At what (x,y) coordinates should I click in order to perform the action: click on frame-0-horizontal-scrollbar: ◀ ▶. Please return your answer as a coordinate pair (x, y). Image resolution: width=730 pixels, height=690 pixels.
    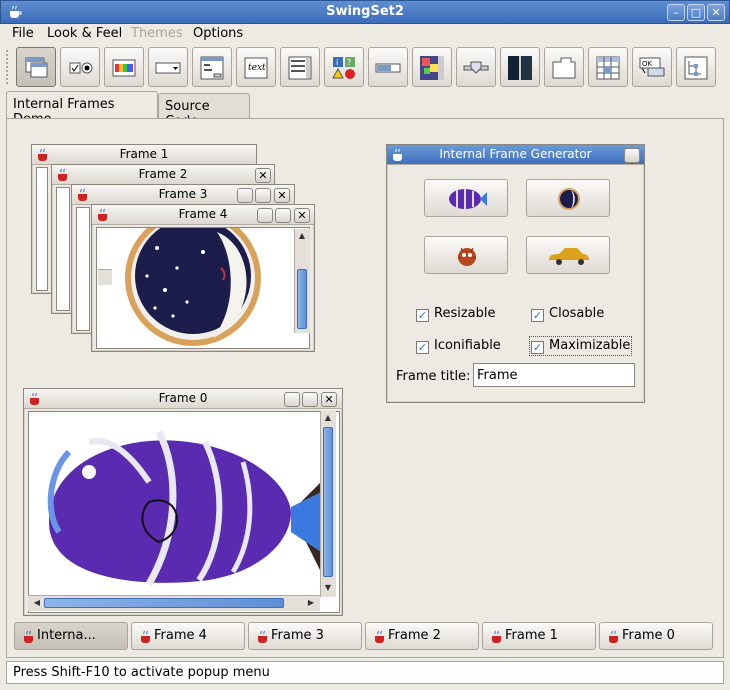
    Looking at the image, I should click on (174, 603).